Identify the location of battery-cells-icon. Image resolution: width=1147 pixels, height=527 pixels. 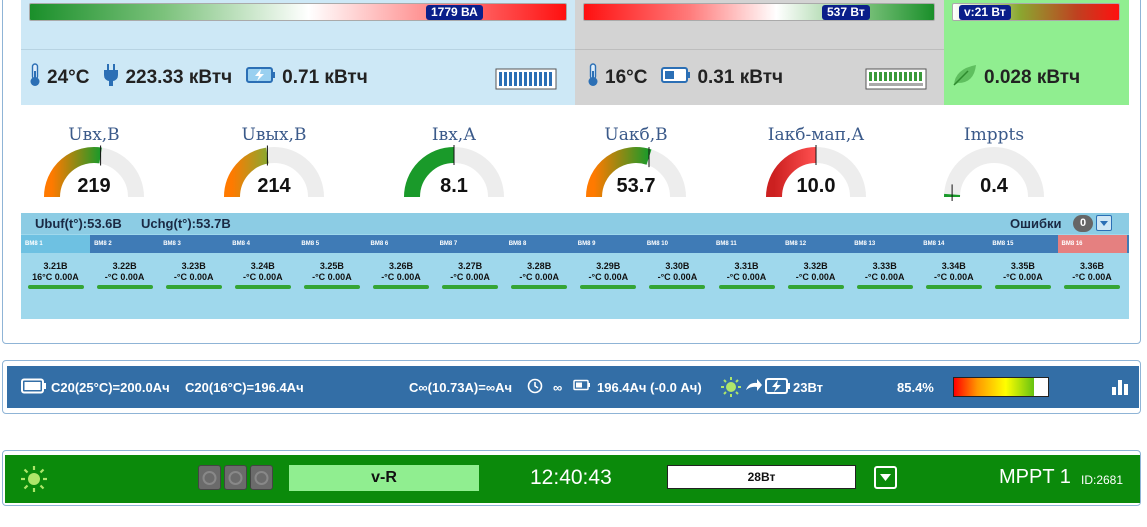
(526, 81).